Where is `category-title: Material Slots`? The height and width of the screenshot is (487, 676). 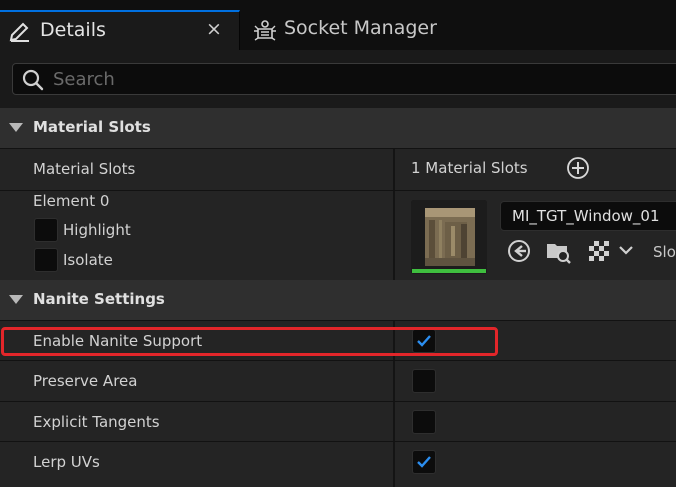 category-title: Material Slots is located at coordinates (92, 127).